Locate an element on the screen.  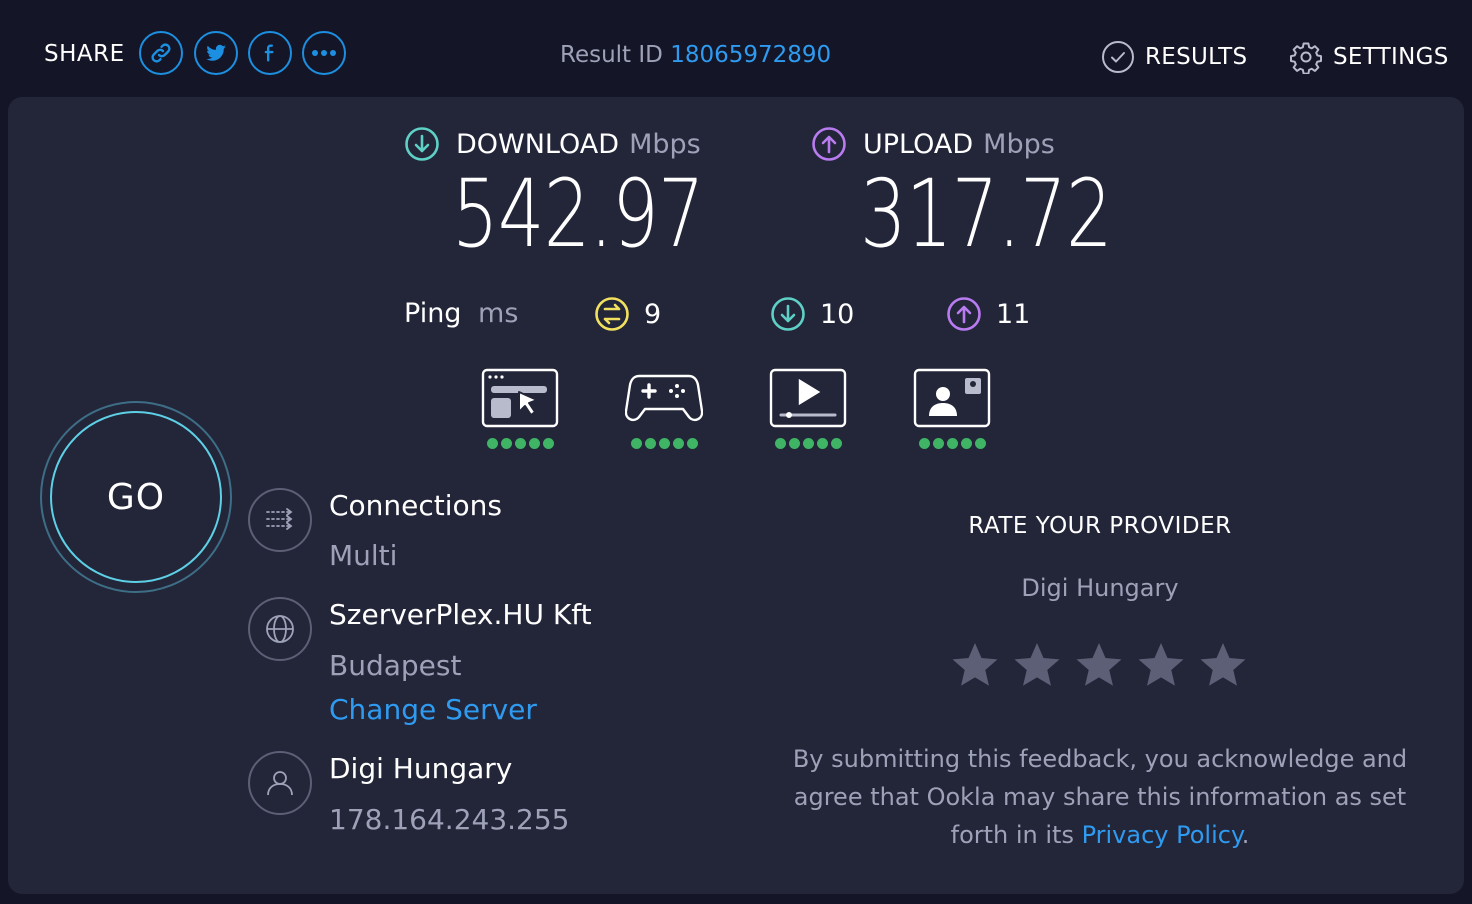
web-browsing-icon is located at coordinates (520, 398).